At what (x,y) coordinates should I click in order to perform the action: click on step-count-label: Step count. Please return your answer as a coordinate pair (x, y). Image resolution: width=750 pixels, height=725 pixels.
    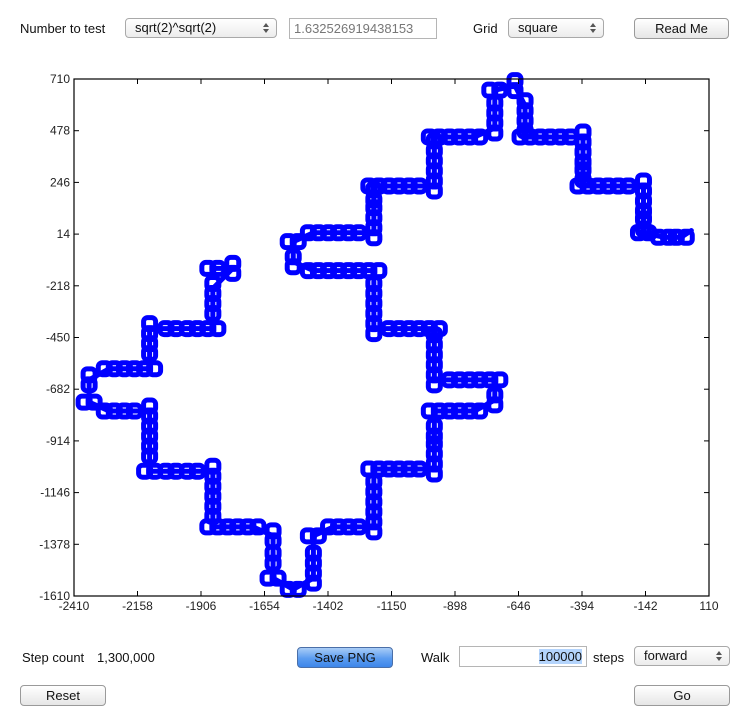
    Looking at the image, I should click on (53, 657).